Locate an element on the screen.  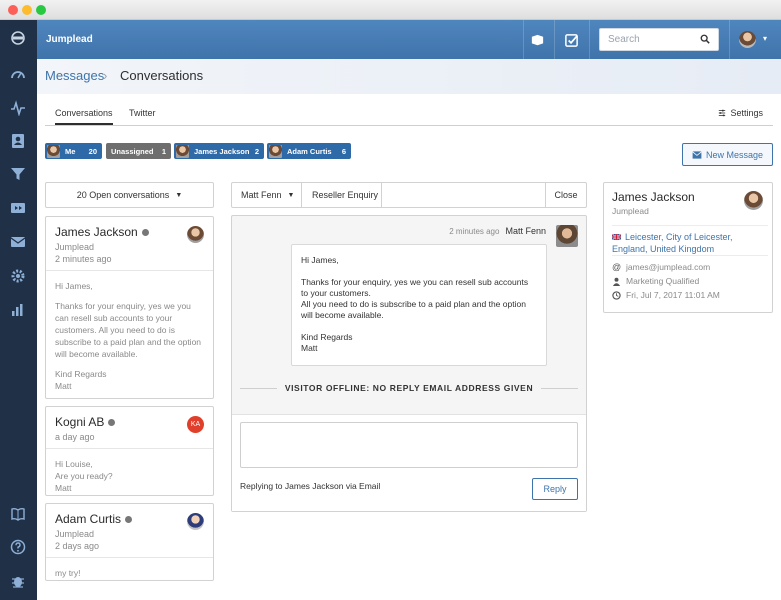
message-preview: my try! is located at coordinates (129, 571).